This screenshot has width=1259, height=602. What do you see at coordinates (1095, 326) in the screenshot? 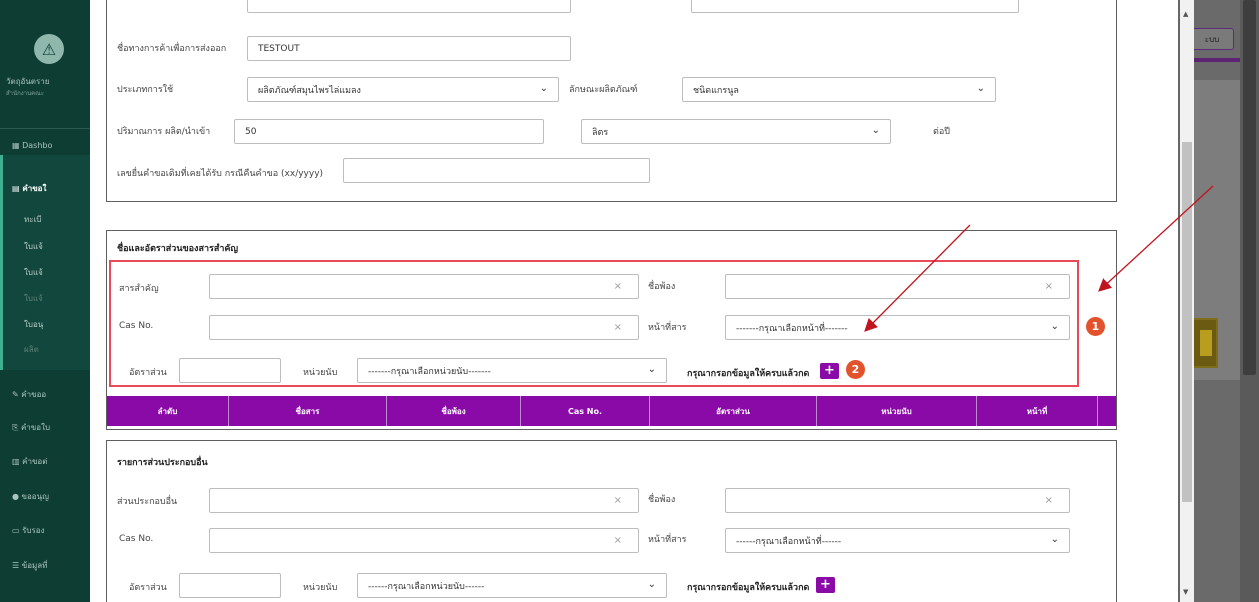
I see `annotation-badge-1: 1` at bounding box center [1095, 326].